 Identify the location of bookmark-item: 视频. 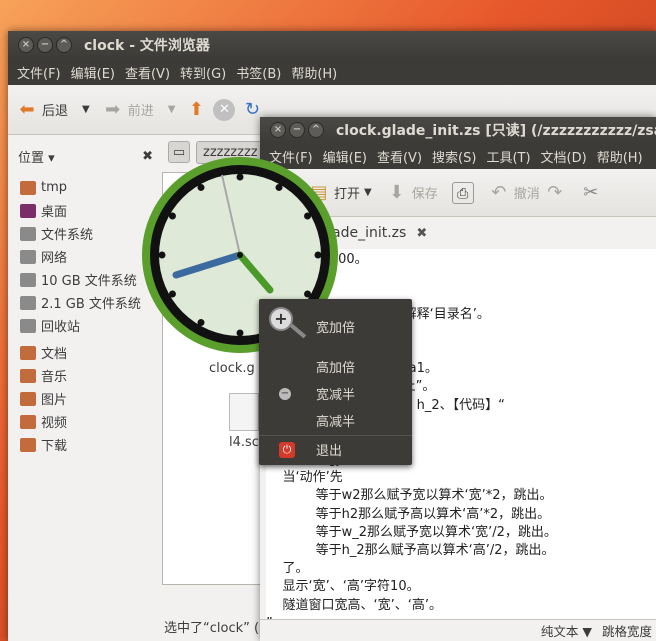
(85, 421).